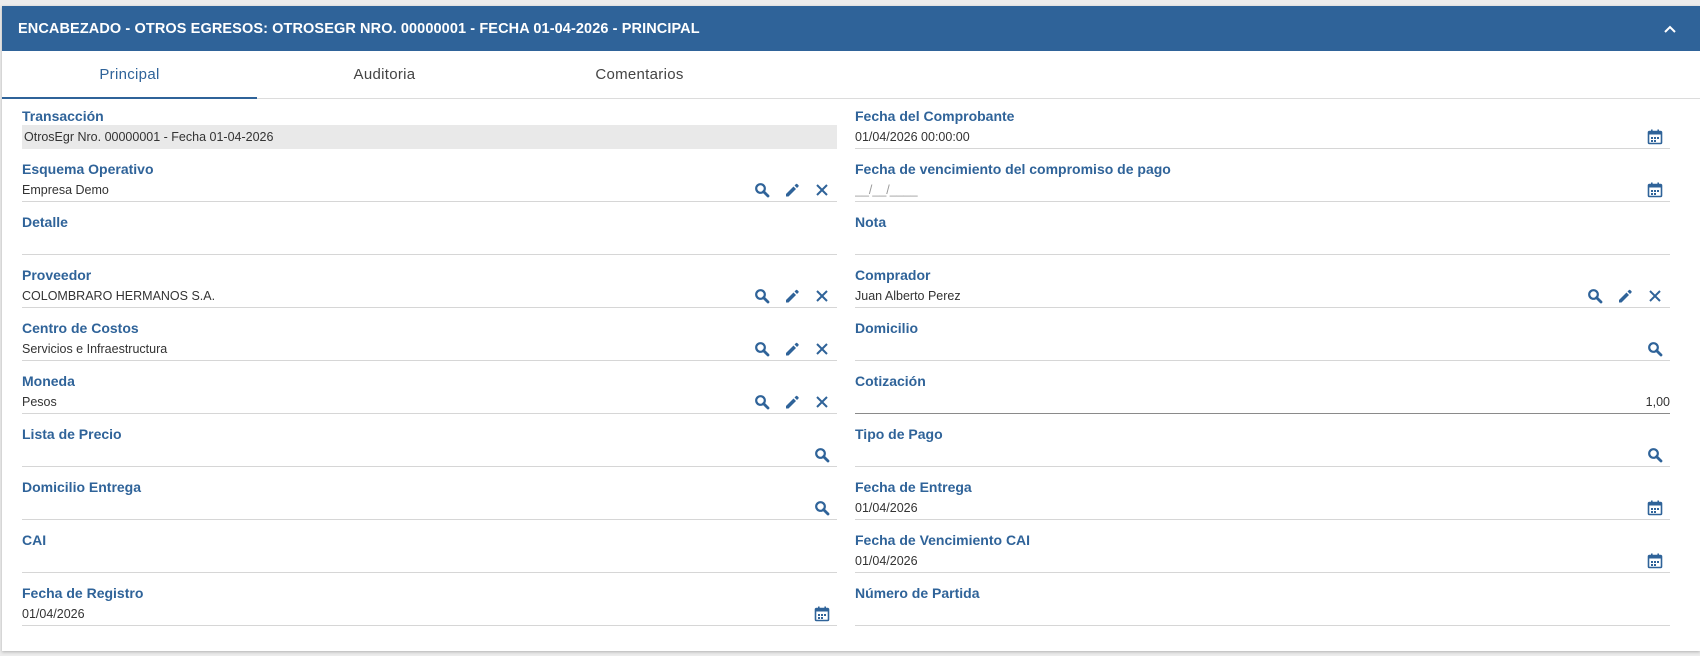 The height and width of the screenshot is (656, 1700). What do you see at coordinates (1247, 508) in the screenshot?
I see `fecha-entrega-value: 01/04/2026` at bounding box center [1247, 508].